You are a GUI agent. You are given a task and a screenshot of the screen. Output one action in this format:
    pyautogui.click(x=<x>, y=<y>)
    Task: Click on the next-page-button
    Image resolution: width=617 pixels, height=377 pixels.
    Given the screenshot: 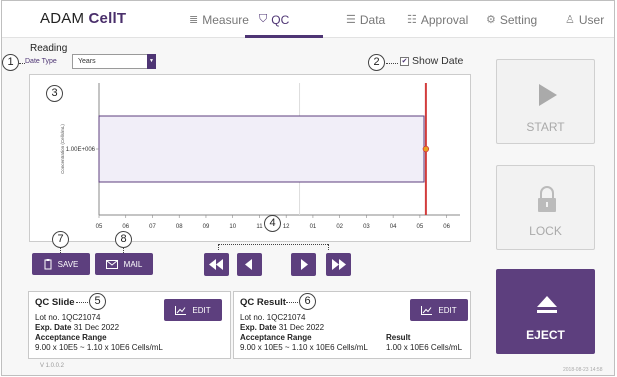 What is the action you would take?
    pyautogui.click(x=303, y=264)
    